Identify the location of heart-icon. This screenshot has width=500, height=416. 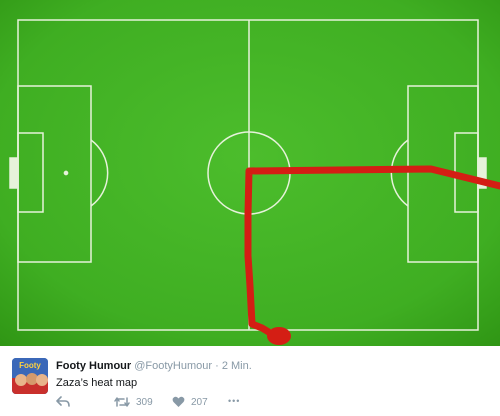
(178, 401).